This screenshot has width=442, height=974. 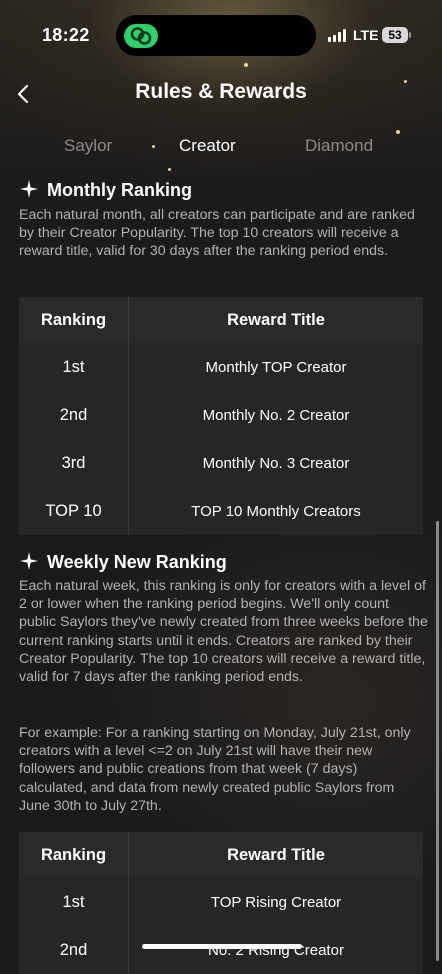 I want to click on reward-cell: No. 2 Rising Creator, so click(x=276, y=950).